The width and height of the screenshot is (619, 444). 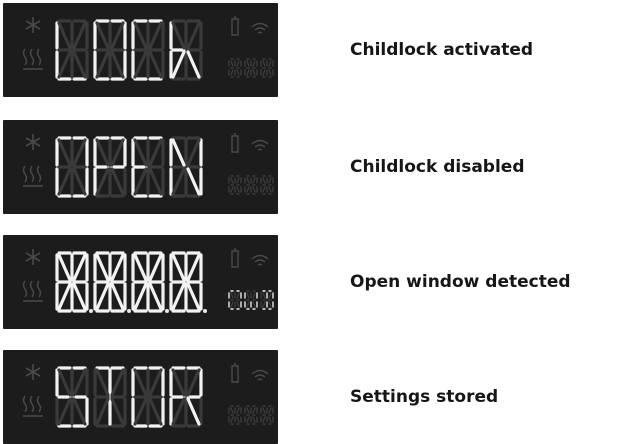 I want to click on battery-icon, so click(x=235, y=258).